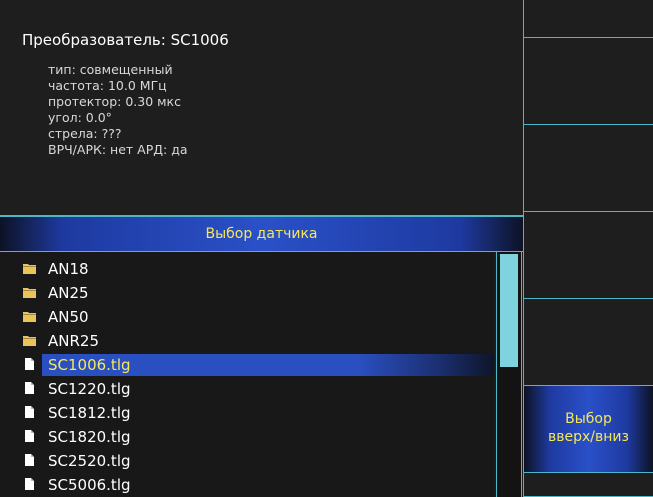  What do you see at coordinates (89, 365) in the screenshot?
I see `file-label: SC1006.tlg` at bounding box center [89, 365].